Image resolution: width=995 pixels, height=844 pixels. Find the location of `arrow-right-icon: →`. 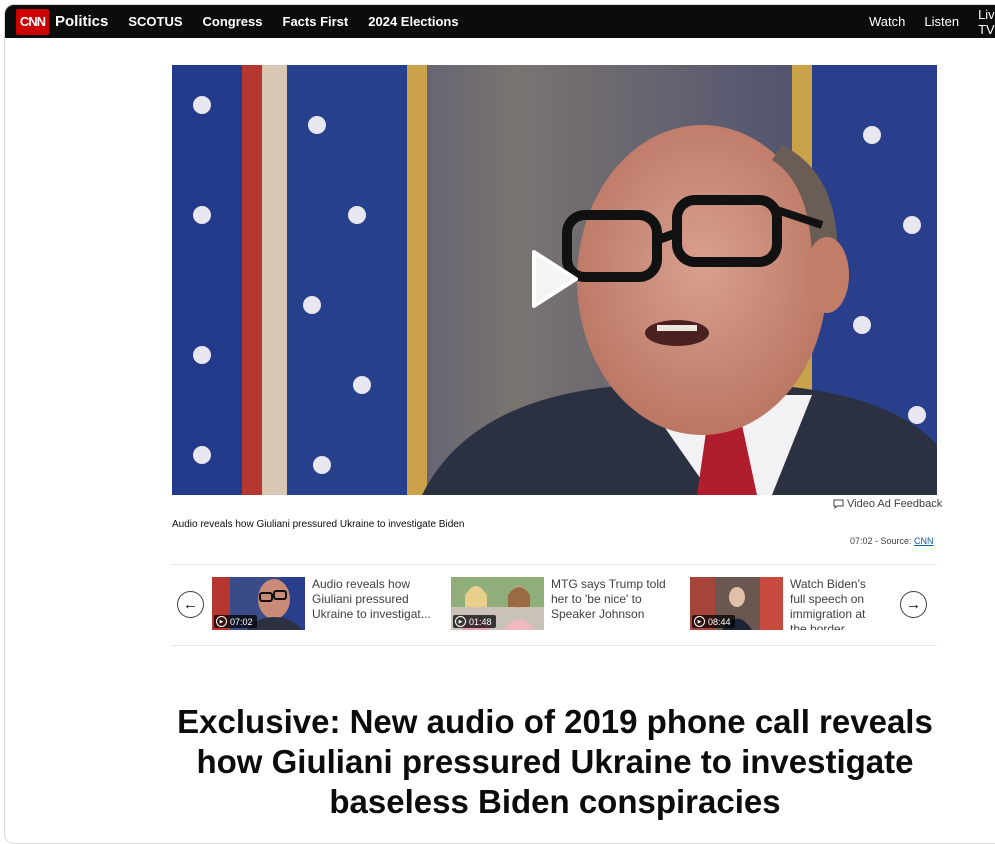

arrow-right-icon: → is located at coordinates (913, 604).